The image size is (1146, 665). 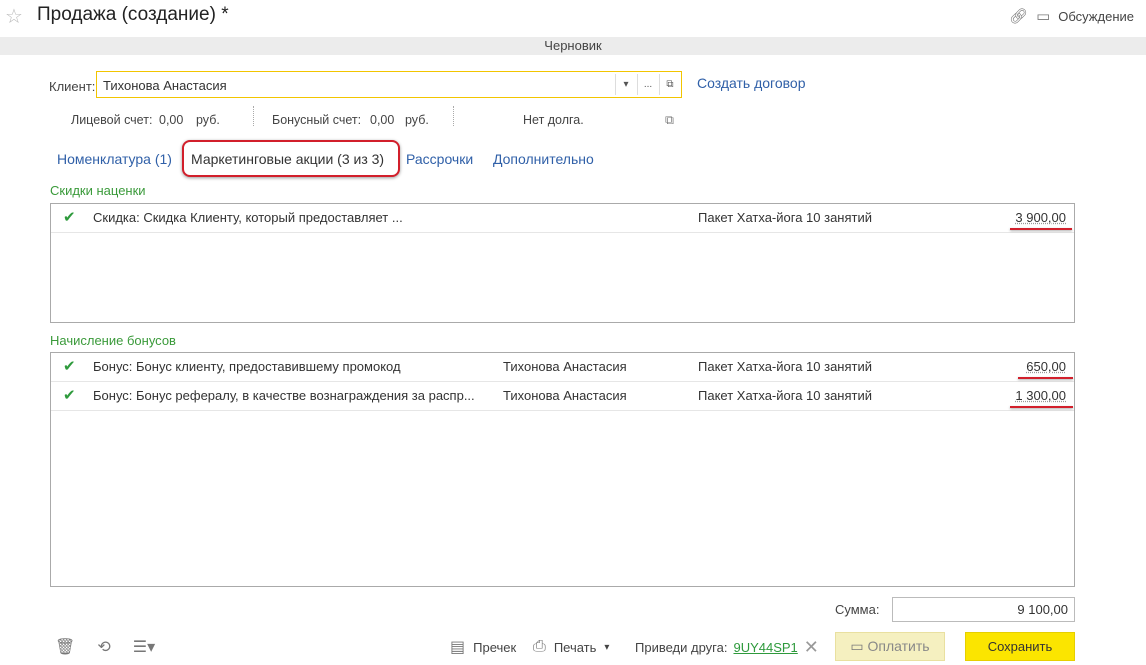 I want to click on pay-button: ▭ Оплатить, so click(x=890, y=646).